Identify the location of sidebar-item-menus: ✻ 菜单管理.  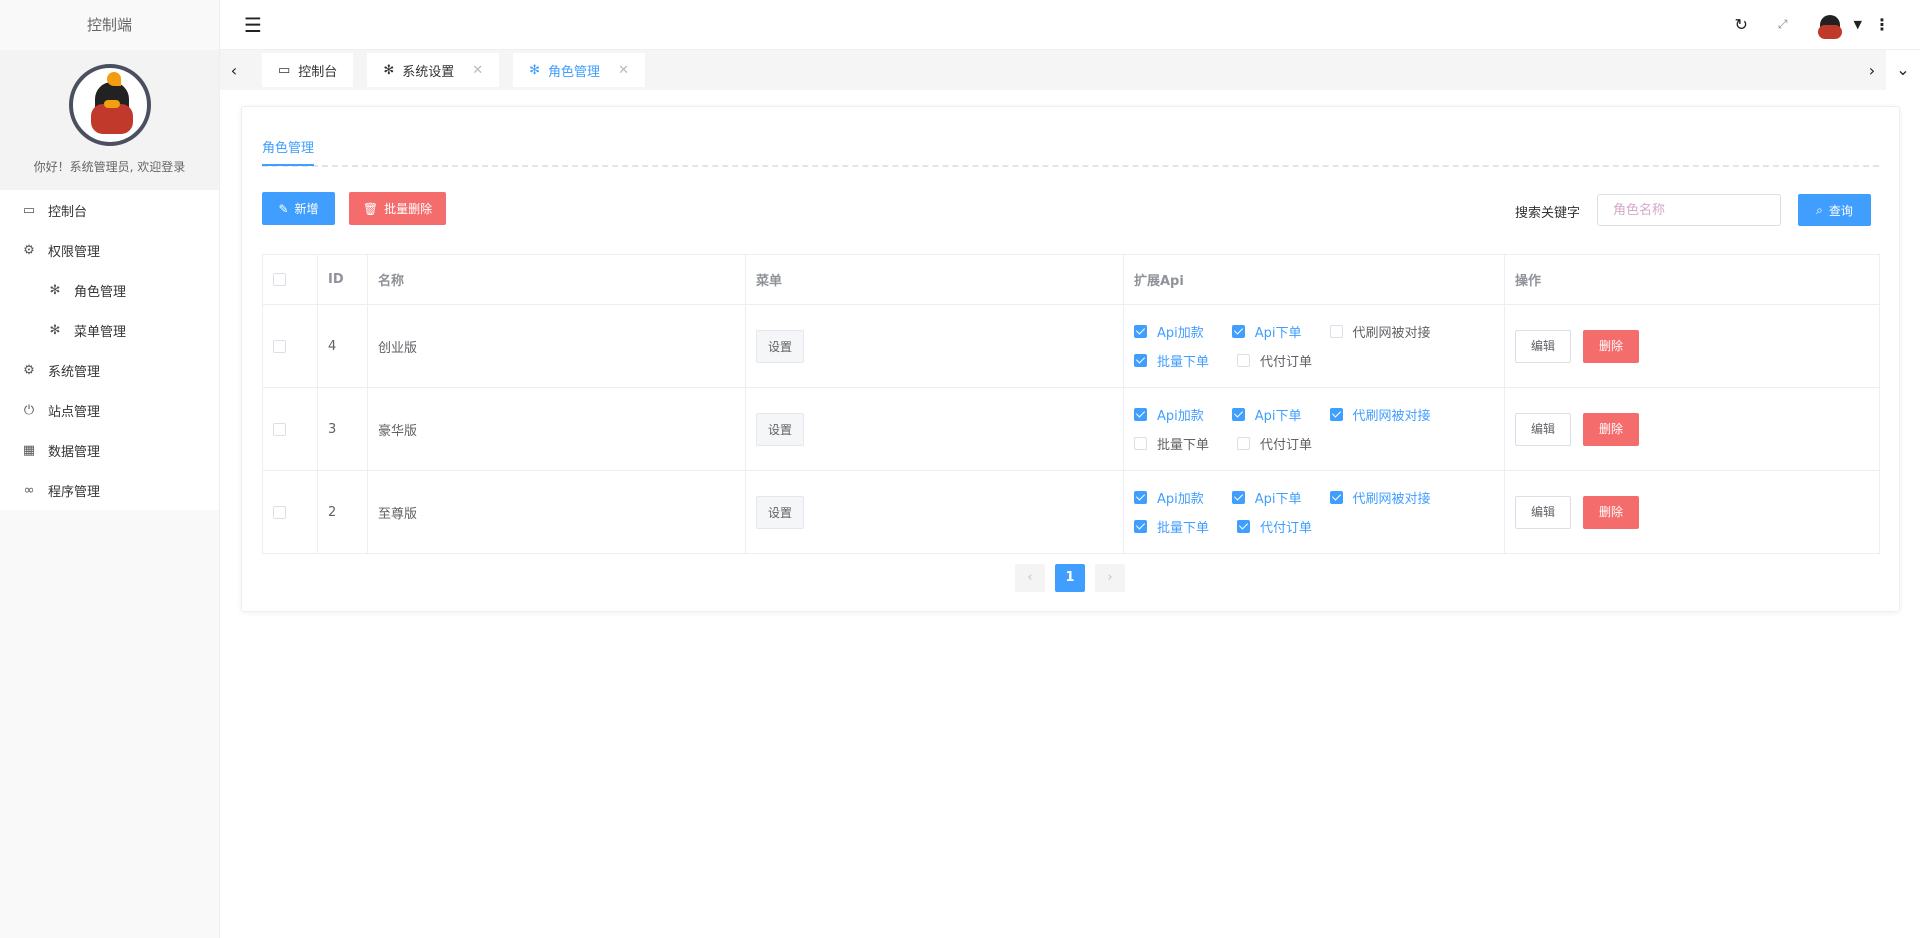
(109, 330).